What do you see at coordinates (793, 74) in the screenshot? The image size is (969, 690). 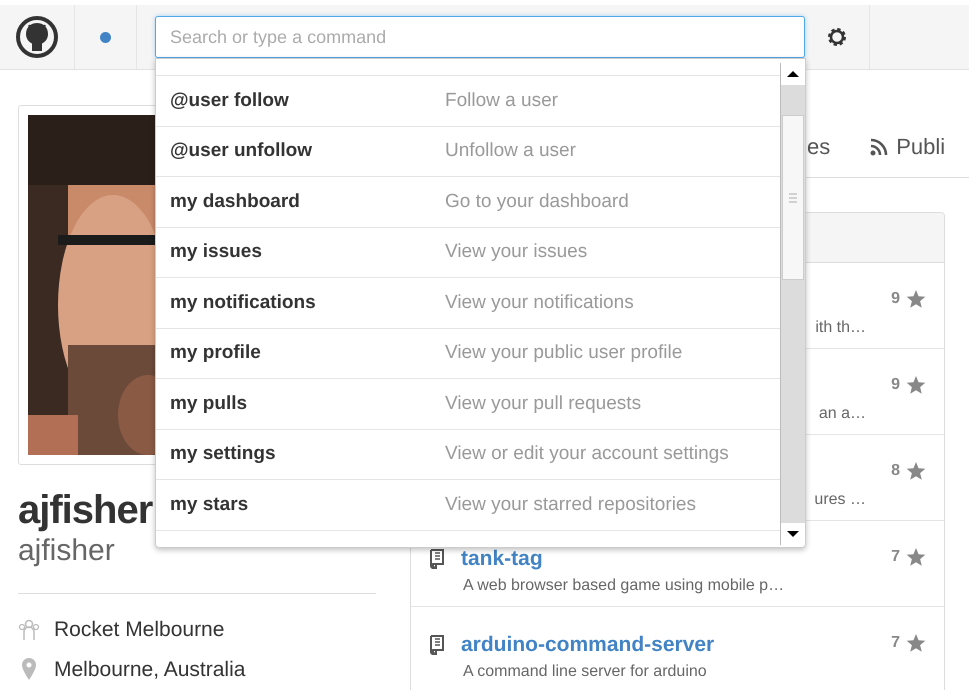 I see `scroll-up-icon` at bounding box center [793, 74].